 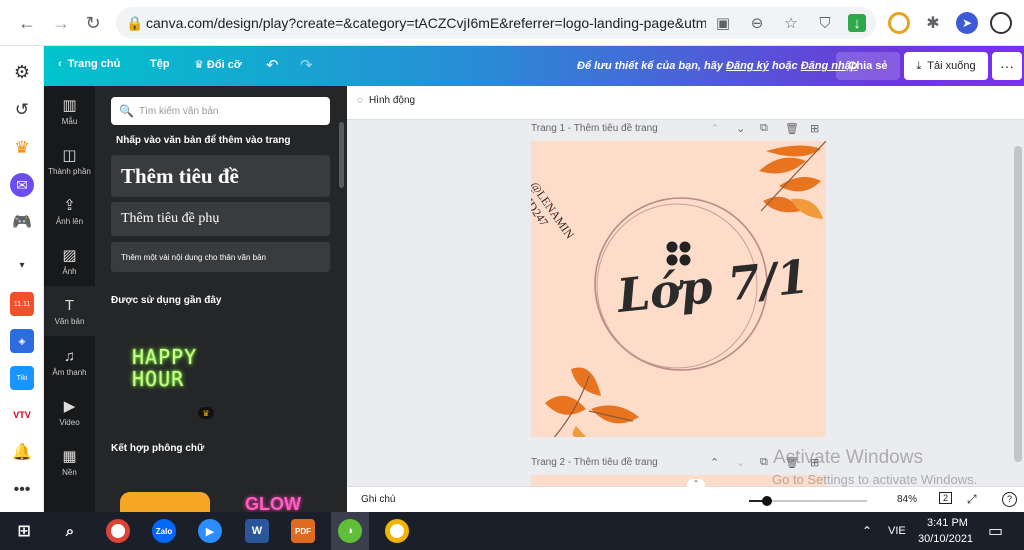 What do you see at coordinates (93, 23) in the screenshot?
I see `reload-icon: ↻` at bounding box center [93, 23].